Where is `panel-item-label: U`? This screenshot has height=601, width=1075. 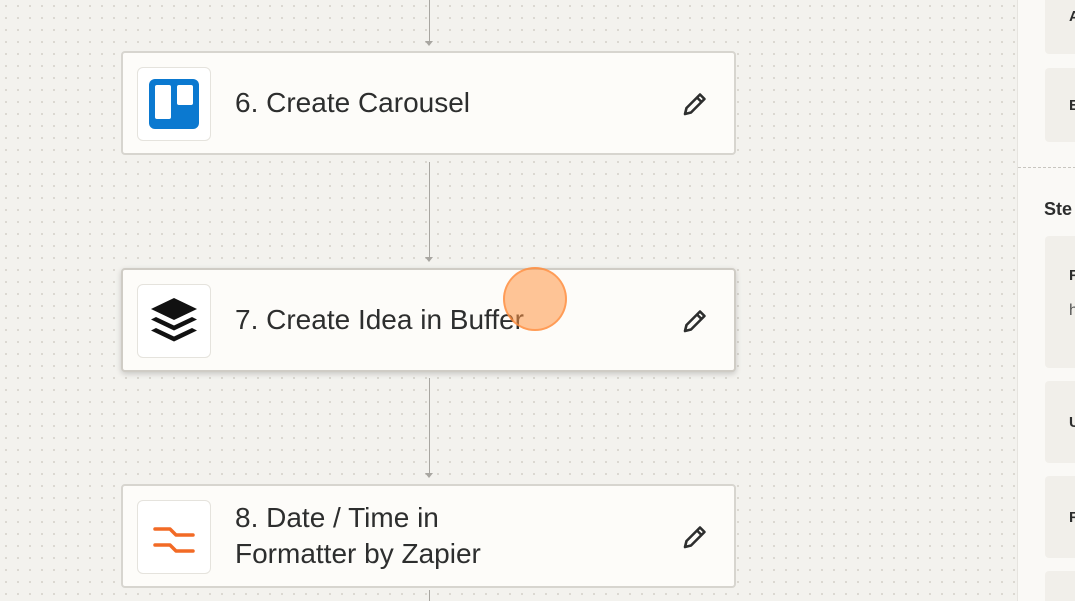 panel-item-label: U is located at coordinates (1072, 422).